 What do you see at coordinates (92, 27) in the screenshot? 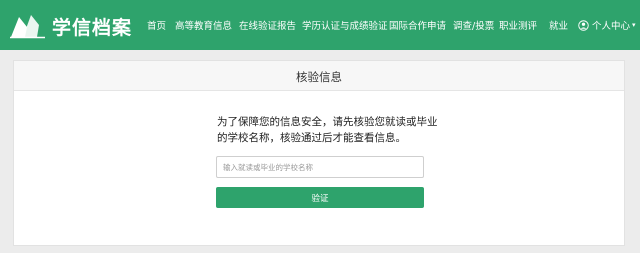
I see `logo-text: 学信档案` at bounding box center [92, 27].